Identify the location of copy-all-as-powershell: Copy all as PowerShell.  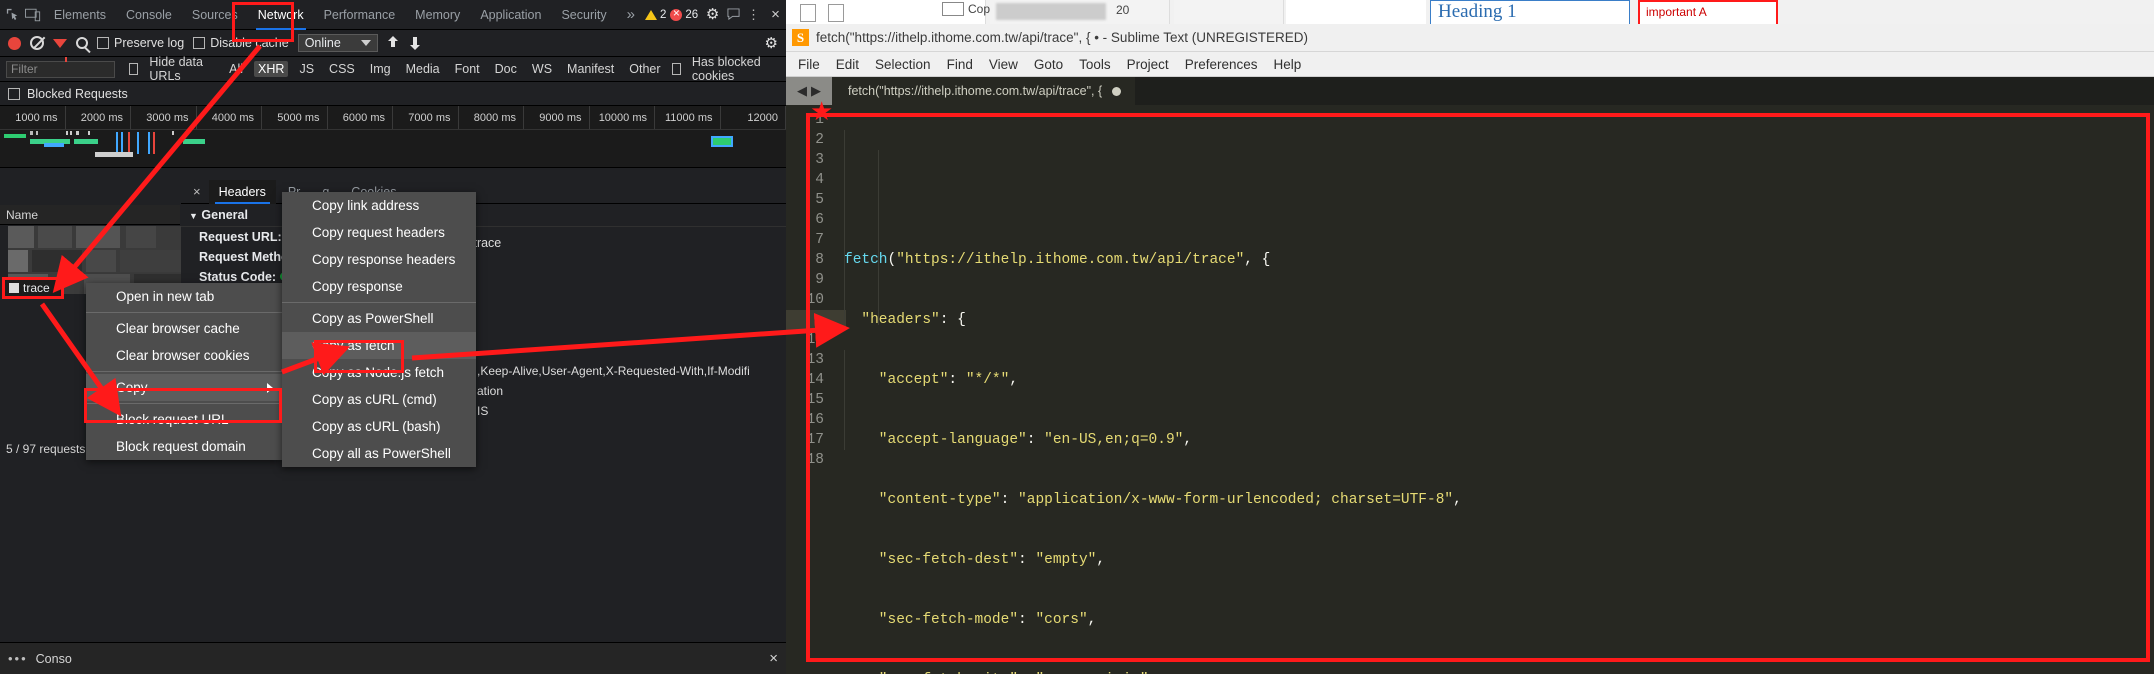
(379, 453).